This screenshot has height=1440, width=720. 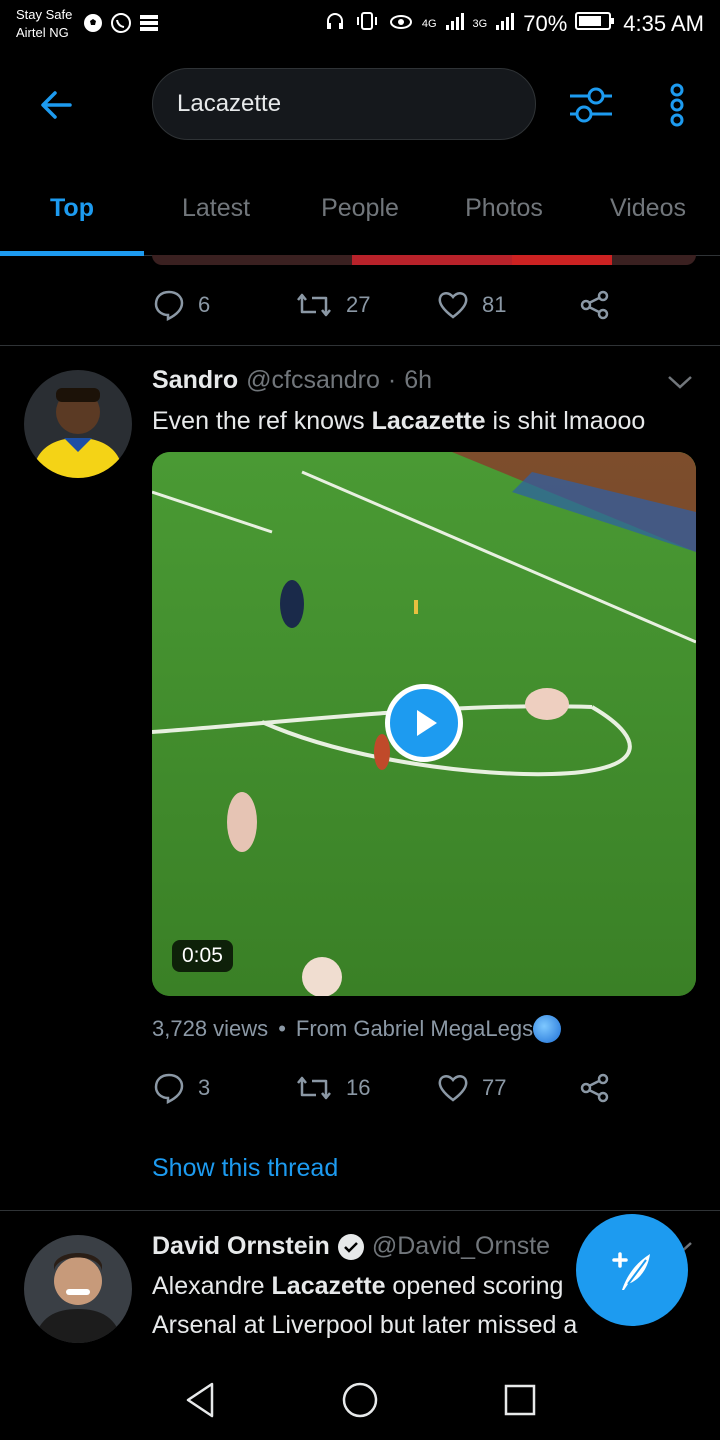 What do you see at coordinates (204, 1087) in the screenshot?
I see `reply-count: 3` at bounding box center [204, 1087].